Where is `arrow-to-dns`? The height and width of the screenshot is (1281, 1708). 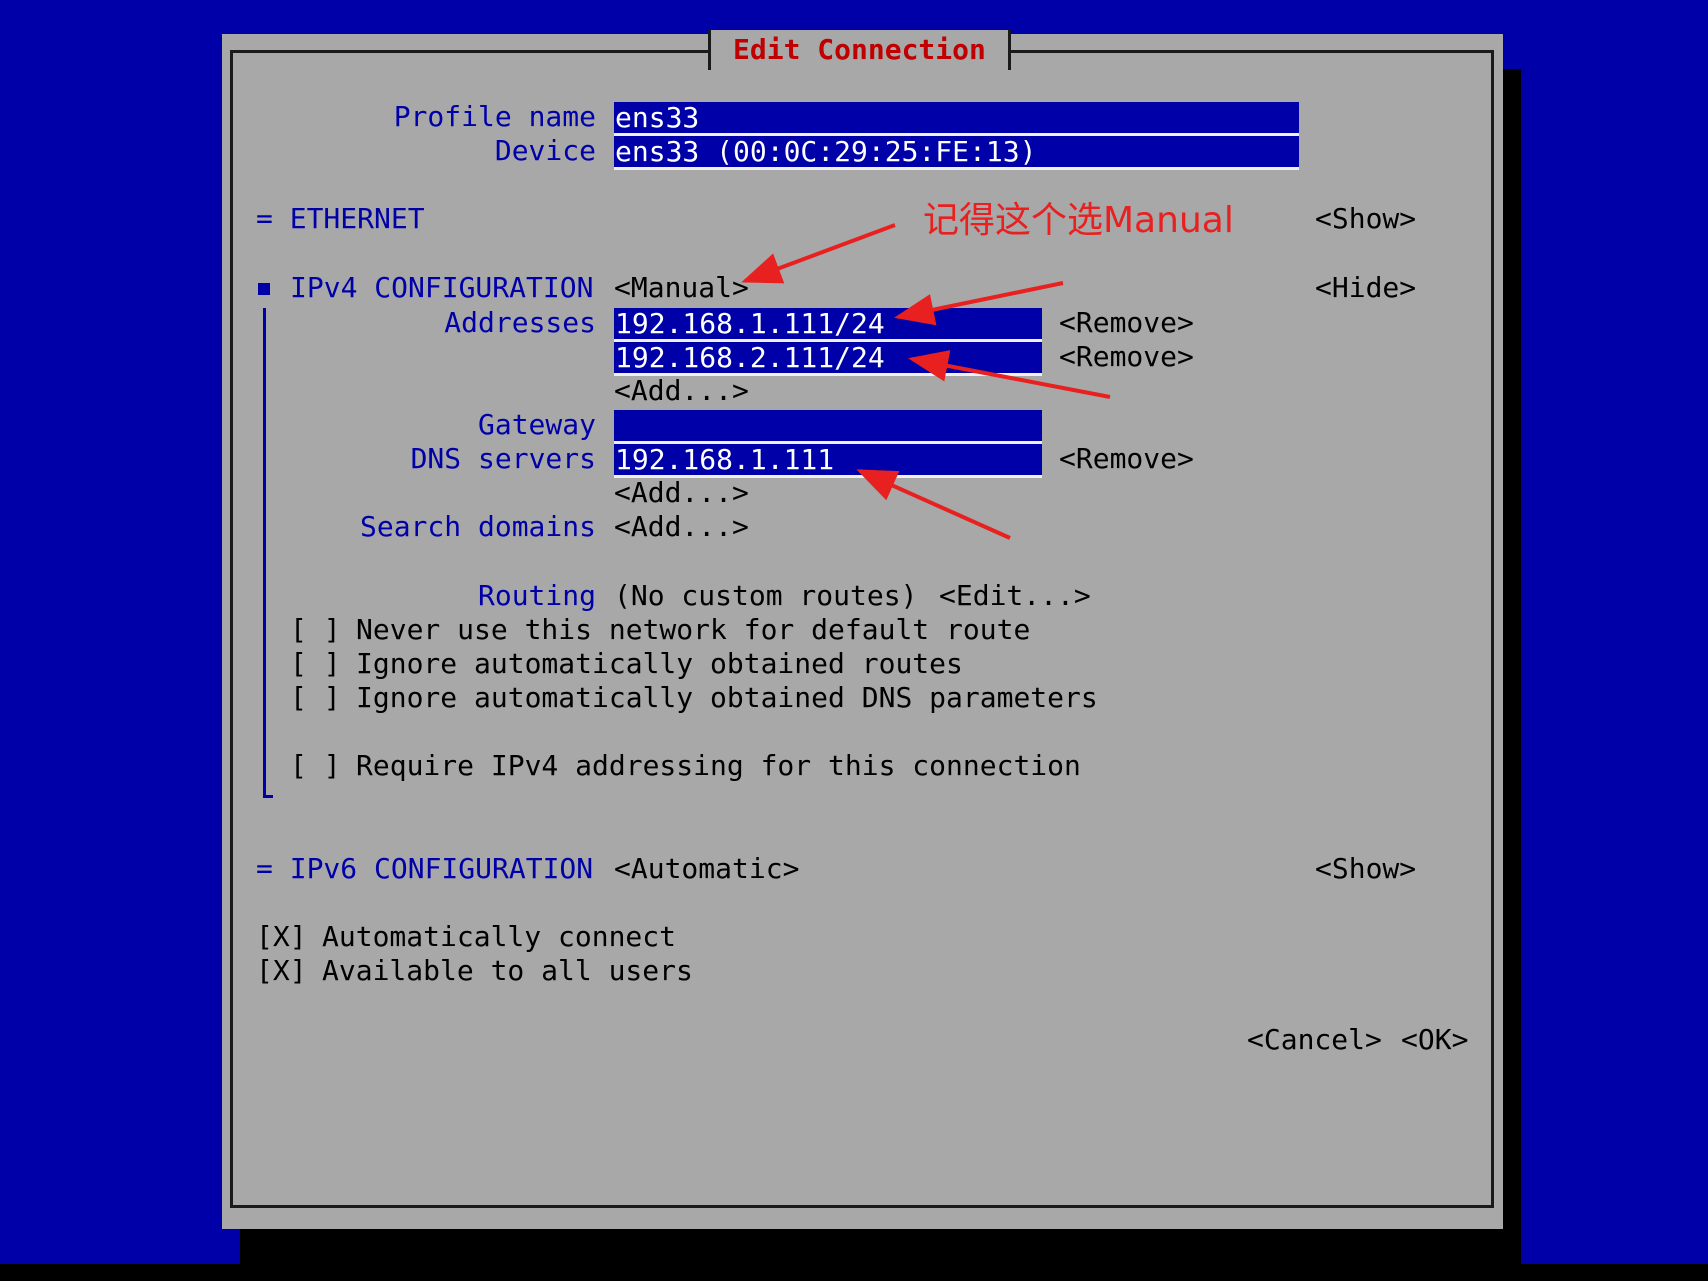
arrow-to-dns is located at coordinates (933, 504).